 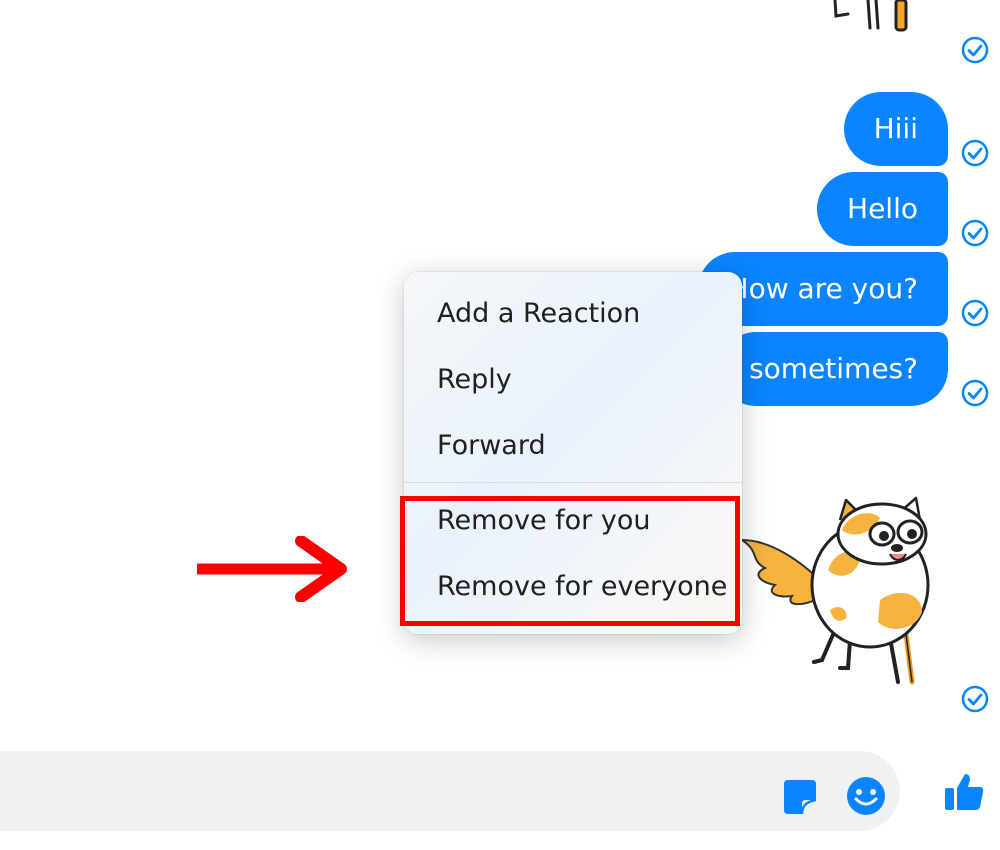 What do you see at coordinates (573, 380) in the screenshot?
I see `menu-item-reply: Reply` at bounding box center [573, 380].